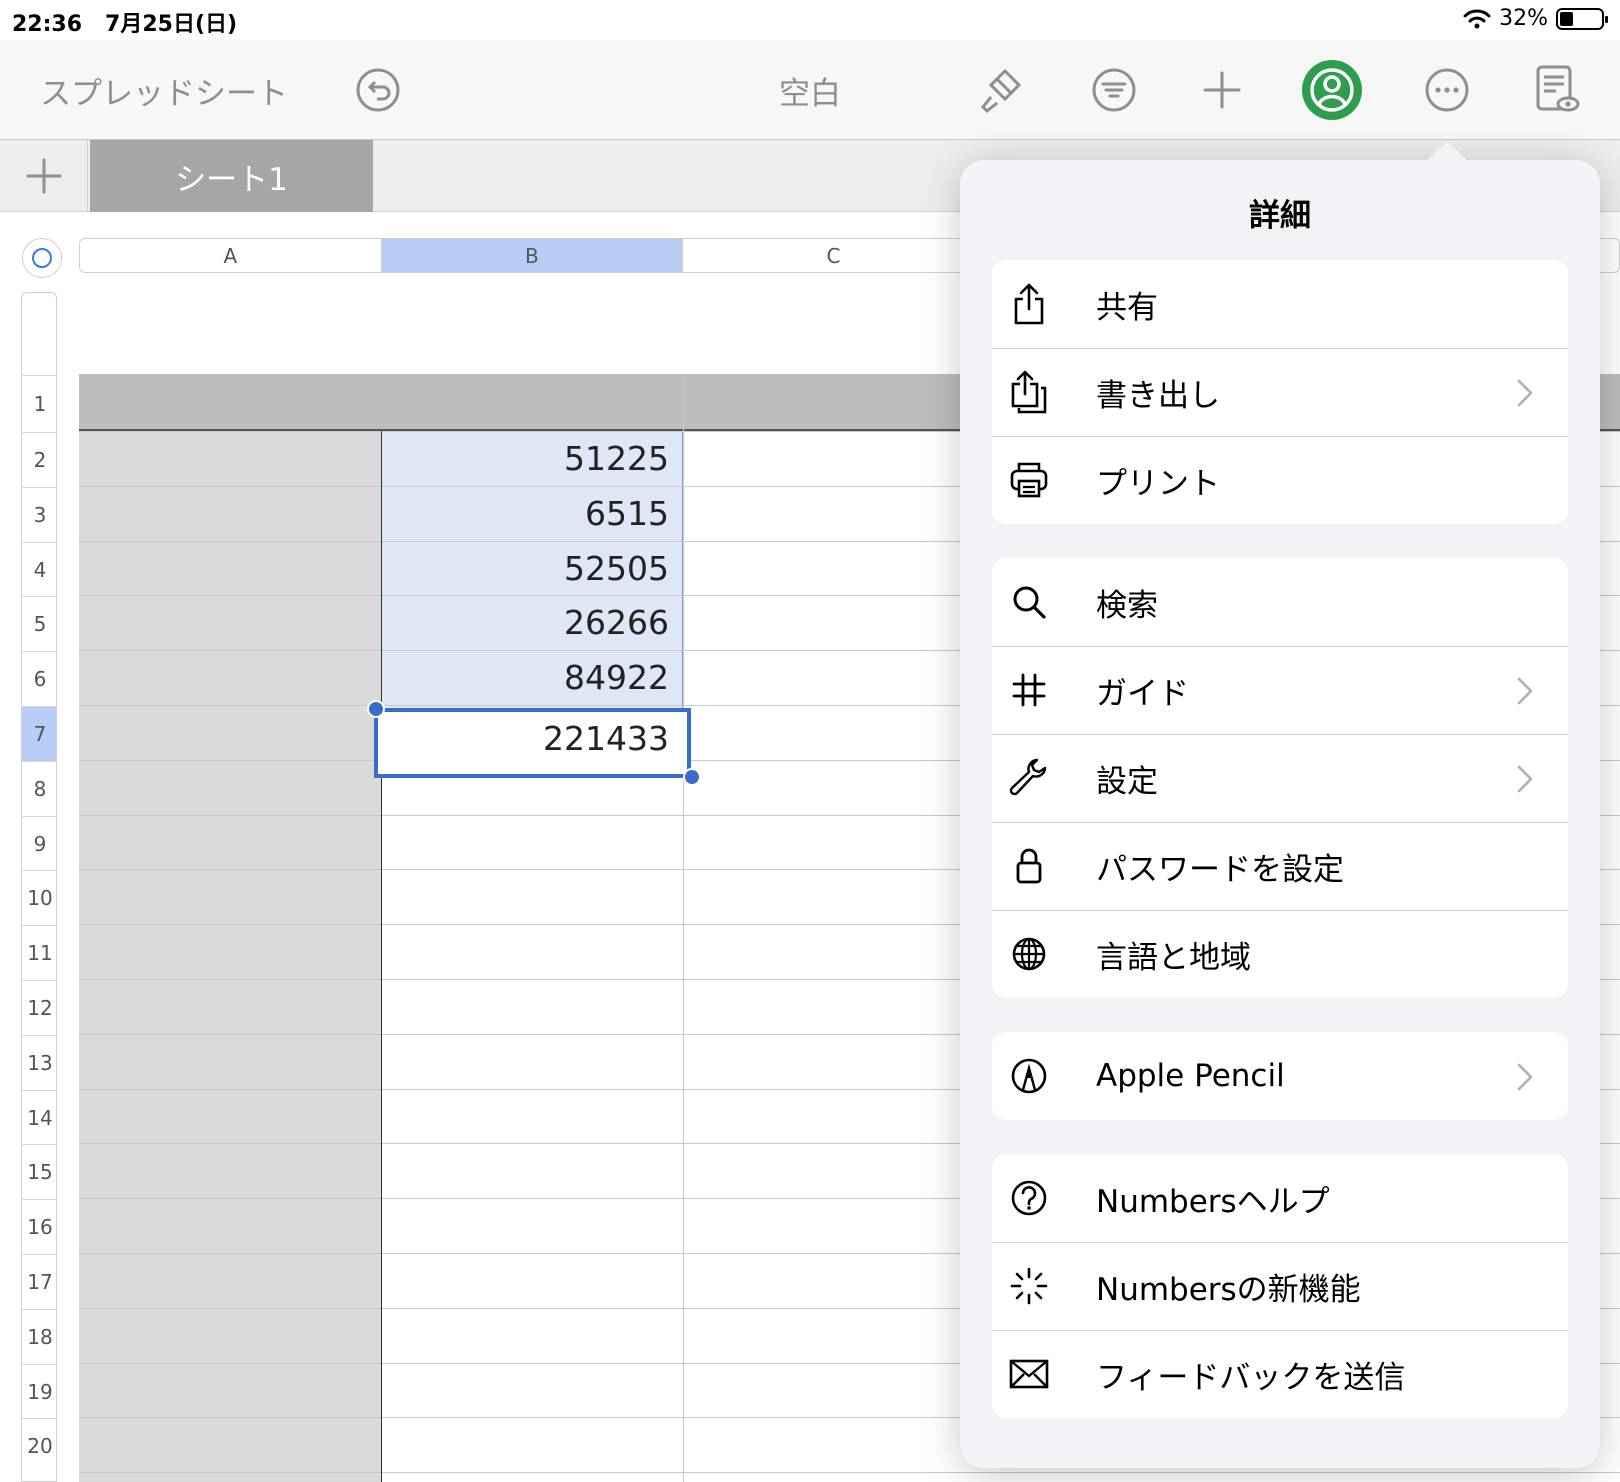  I want to click on row-header-3: 3, so click(39, 514).